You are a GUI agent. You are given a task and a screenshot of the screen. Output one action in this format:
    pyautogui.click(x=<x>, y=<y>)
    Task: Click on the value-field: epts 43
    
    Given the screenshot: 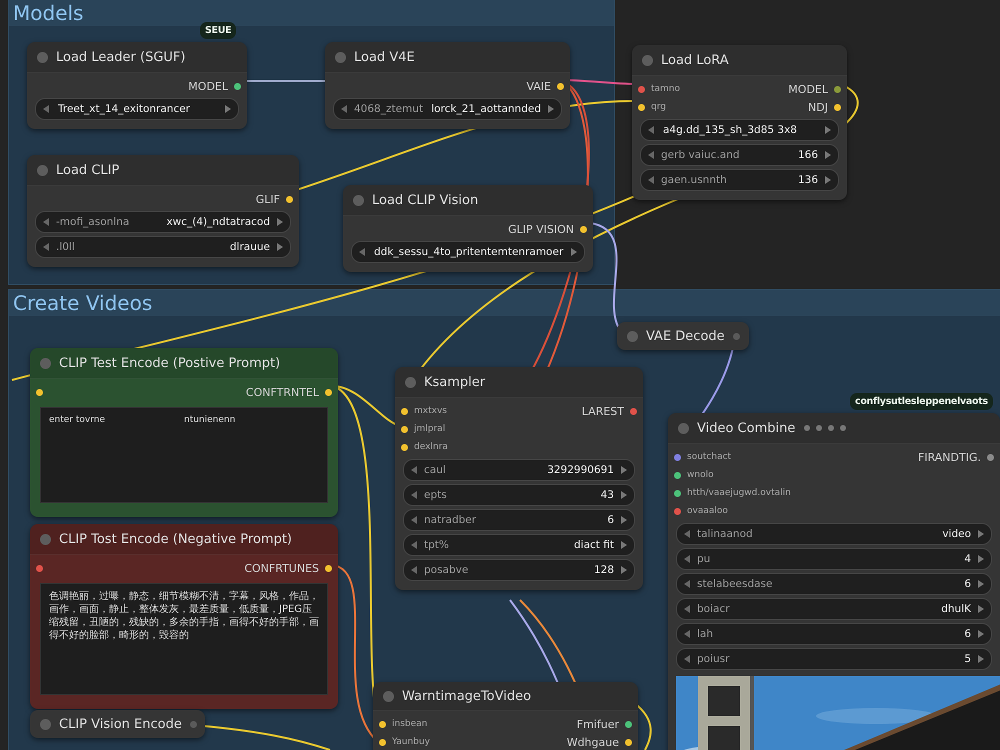 What is the action you would take?
    pyautogui.click(x=519, y=495)
    